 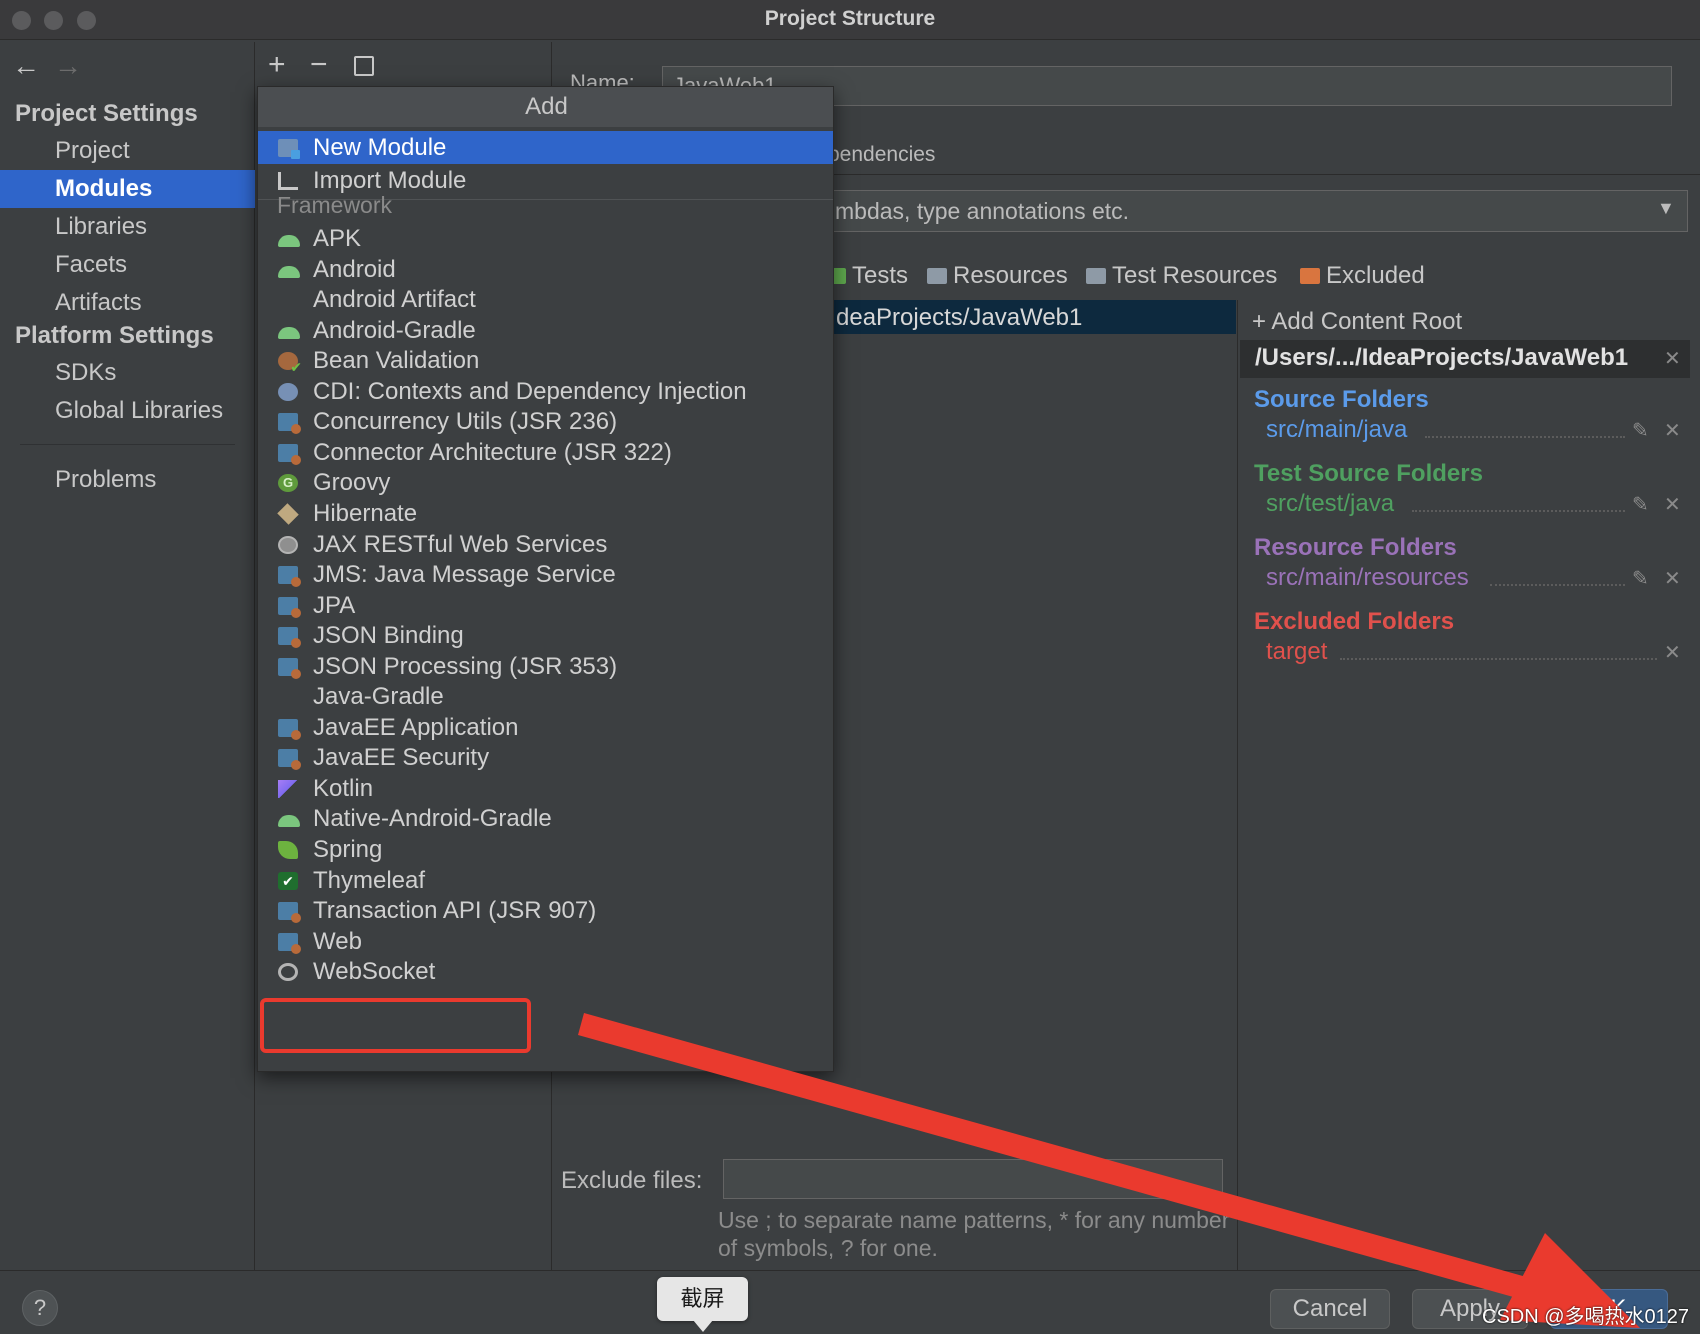 I want to click on plus-icon: +, so click(x=277, y=65).